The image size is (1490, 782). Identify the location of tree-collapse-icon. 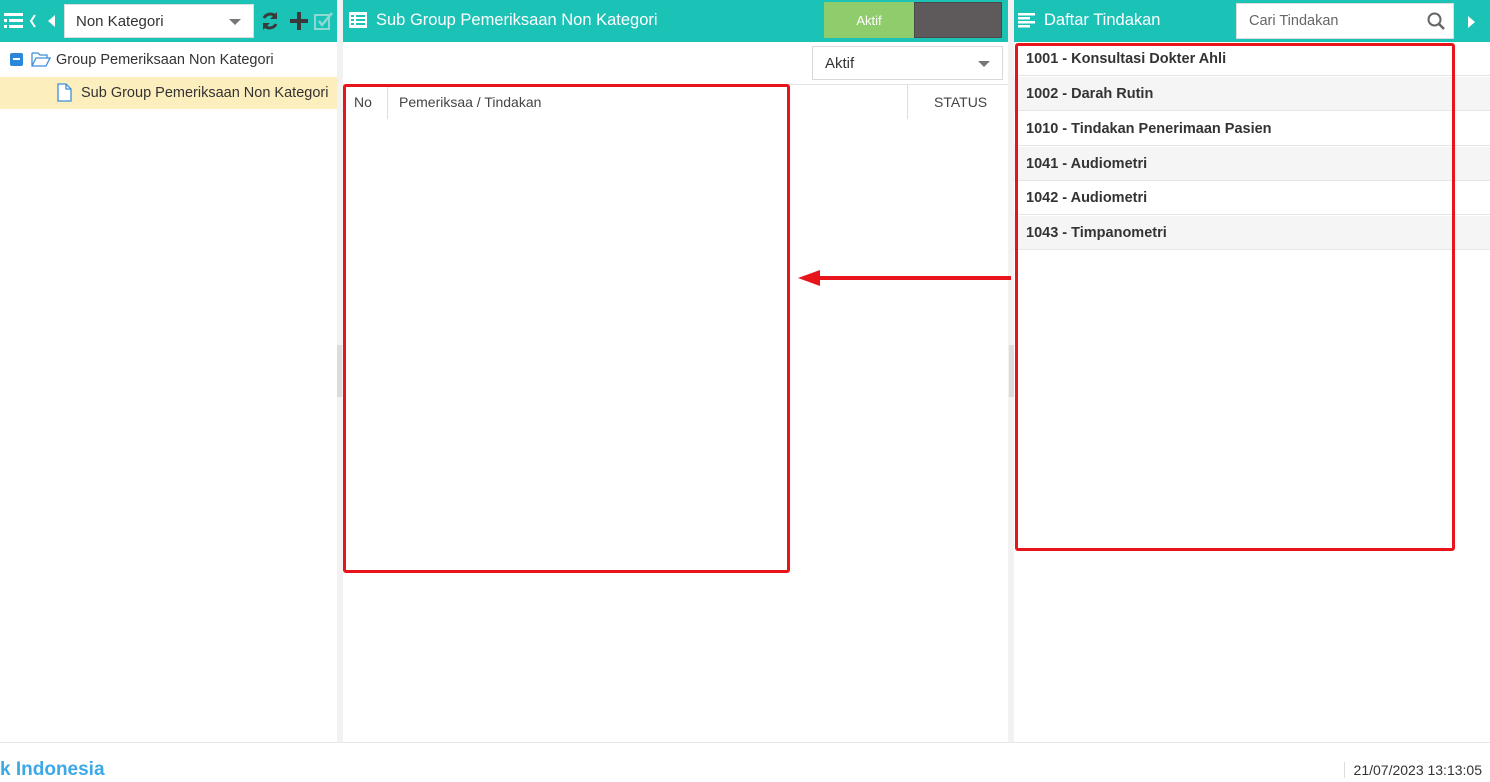
(16, 59).